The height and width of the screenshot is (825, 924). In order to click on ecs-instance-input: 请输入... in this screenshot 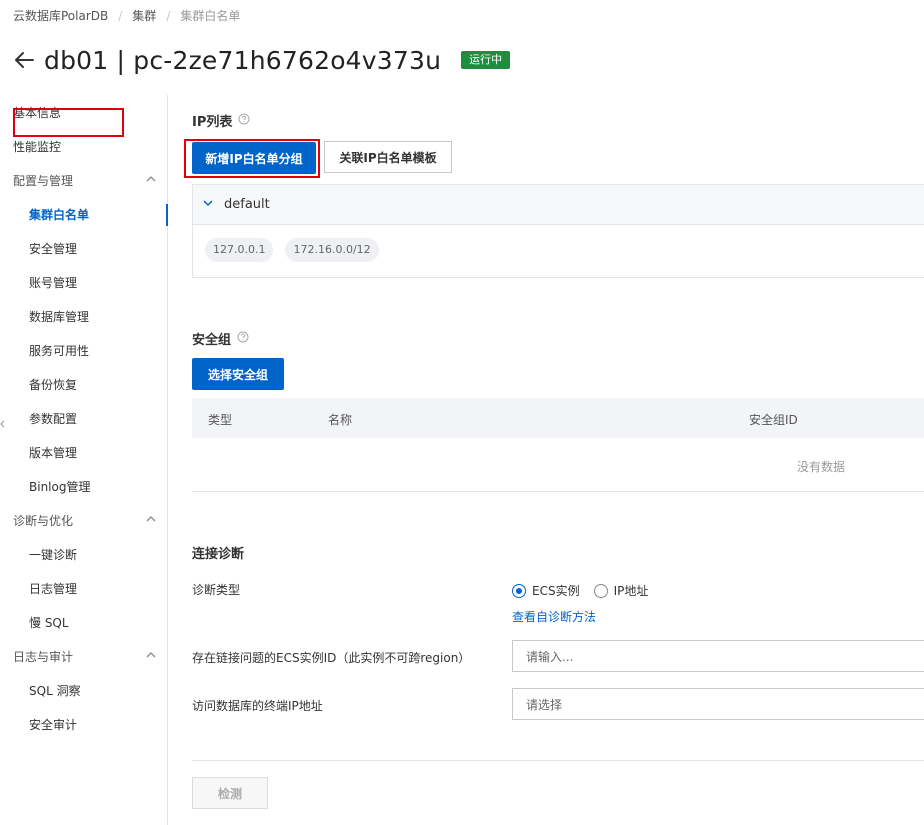, I will do `click(718, 656)`.